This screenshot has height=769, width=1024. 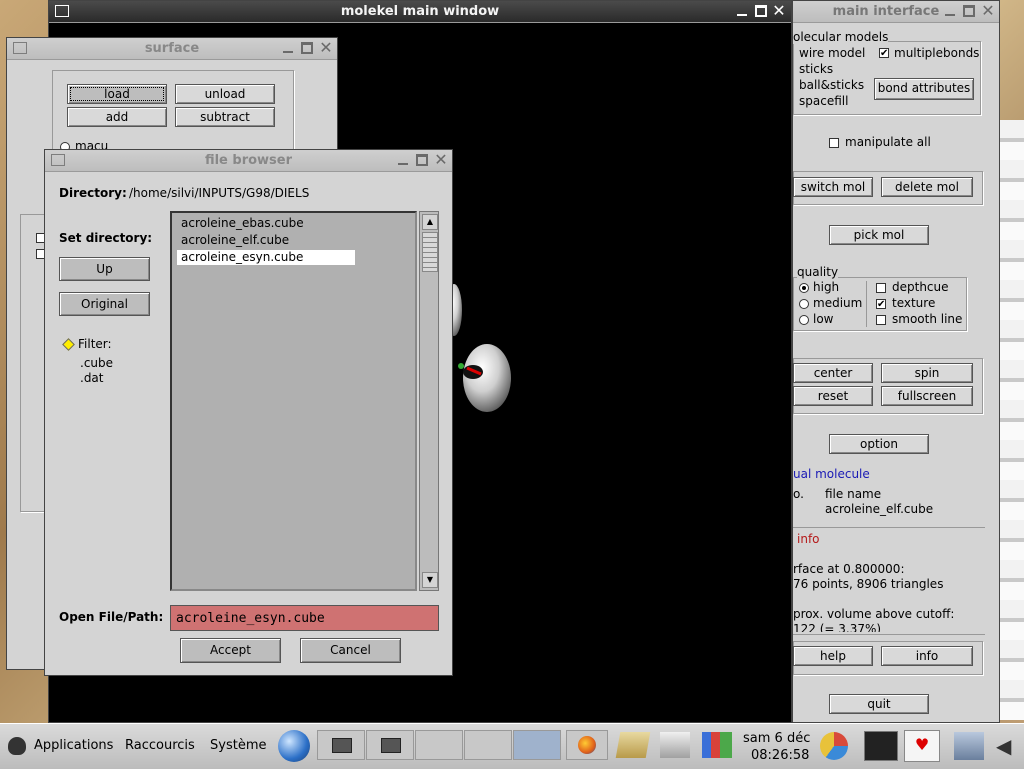 I want to click on switch-mol-button: switch mol, so click(x=833, y=187).